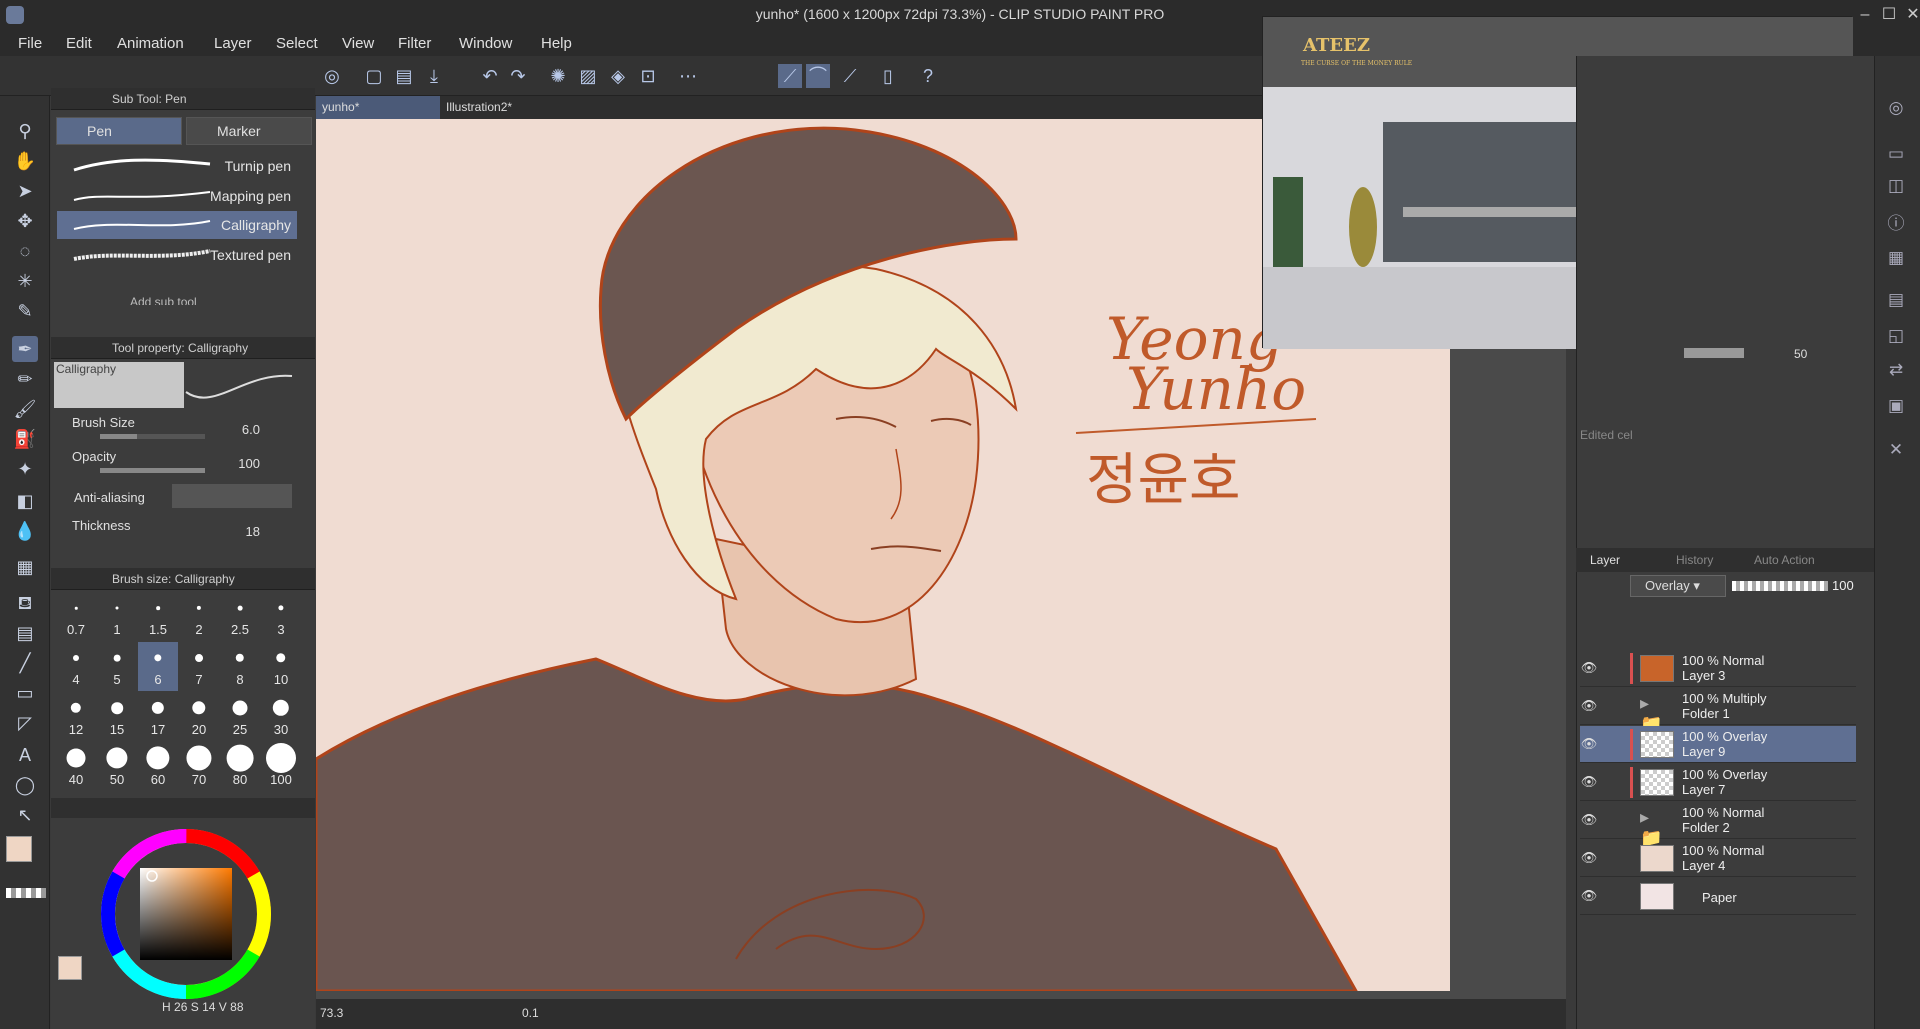 The height and width of the screenshot is (1029, 1920). Describe the element at coordinates (1718, 668) in the screenshot. I see `layer-row: 👁 100 % Normal Layer 3` at that location.